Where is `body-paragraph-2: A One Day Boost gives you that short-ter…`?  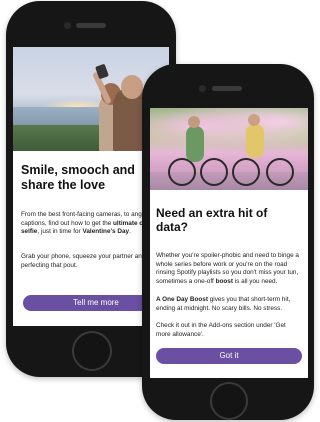 body-paragraph-2: A One Day Boost gives you that short-ter… is located at coordinates (229, 304).